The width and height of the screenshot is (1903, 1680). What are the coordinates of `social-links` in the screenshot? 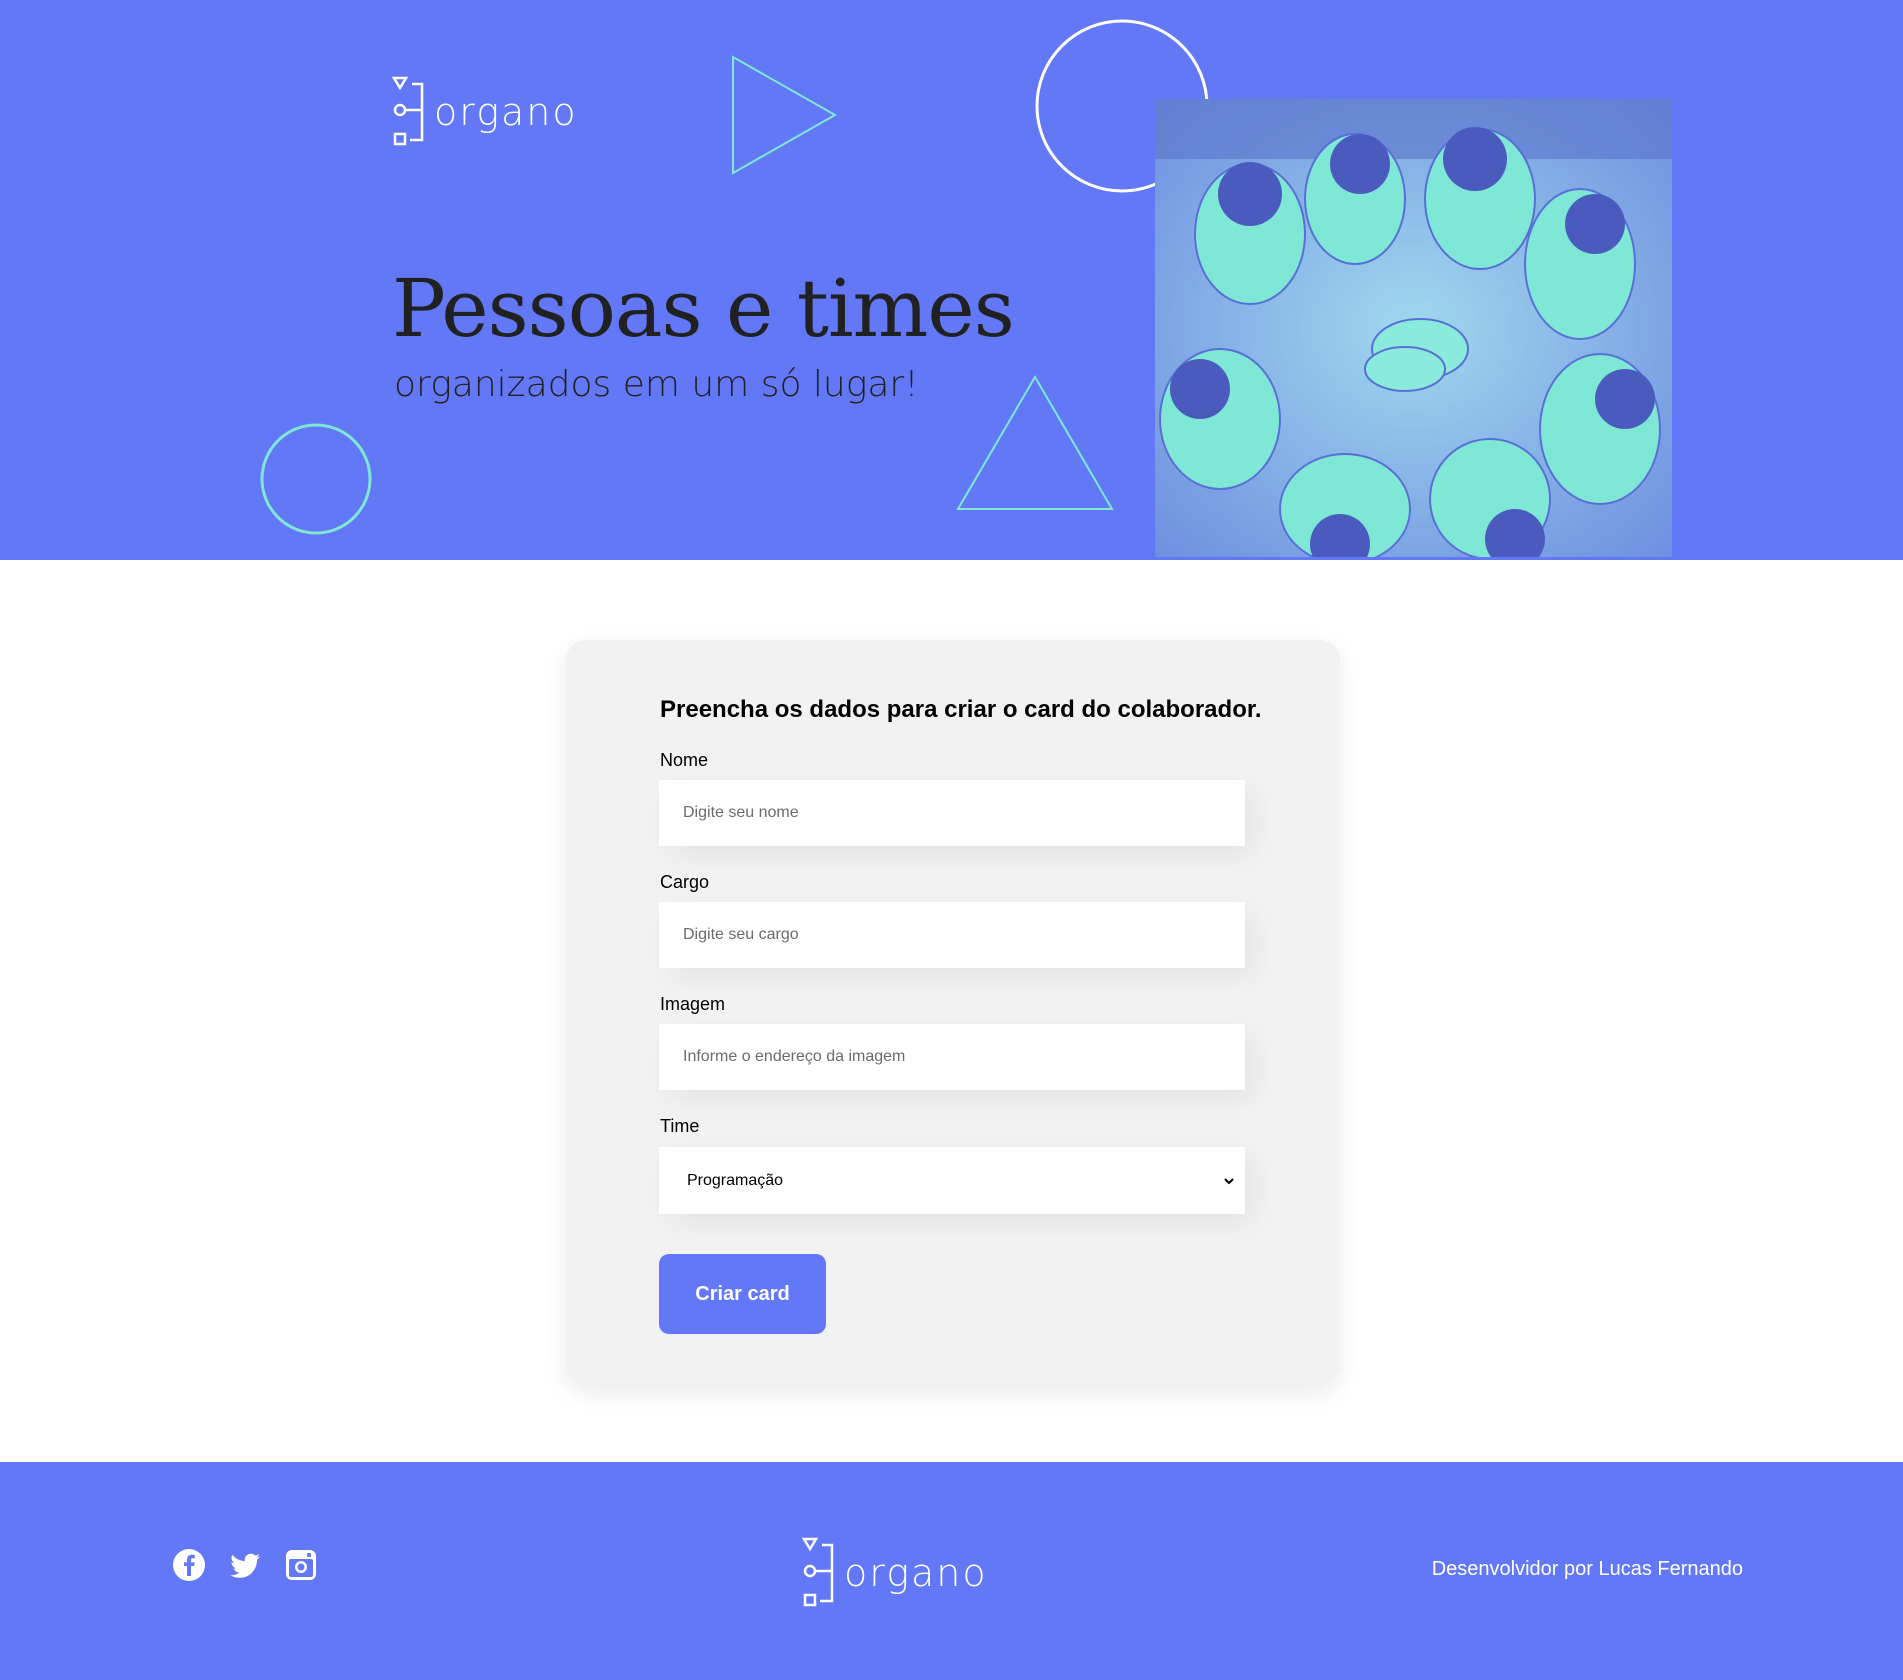 It's located at (245, 1565).